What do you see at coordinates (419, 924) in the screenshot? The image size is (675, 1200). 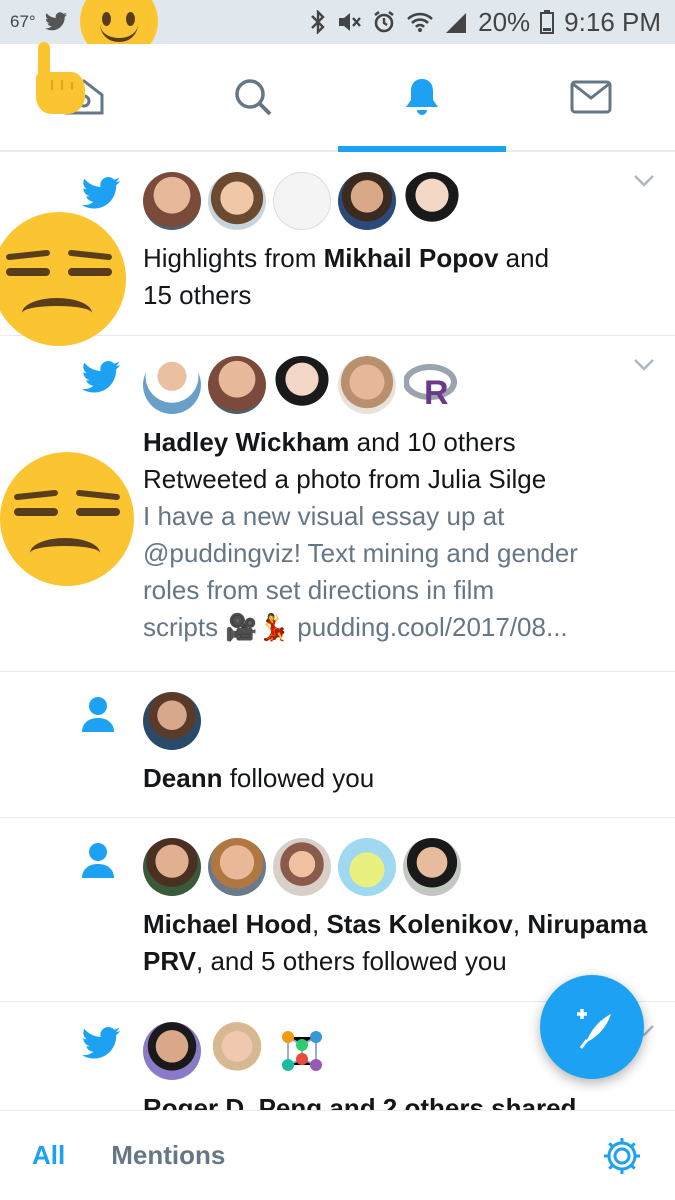 I see `user-name: Stas Kolenikov` at bounding box center [419, 924].